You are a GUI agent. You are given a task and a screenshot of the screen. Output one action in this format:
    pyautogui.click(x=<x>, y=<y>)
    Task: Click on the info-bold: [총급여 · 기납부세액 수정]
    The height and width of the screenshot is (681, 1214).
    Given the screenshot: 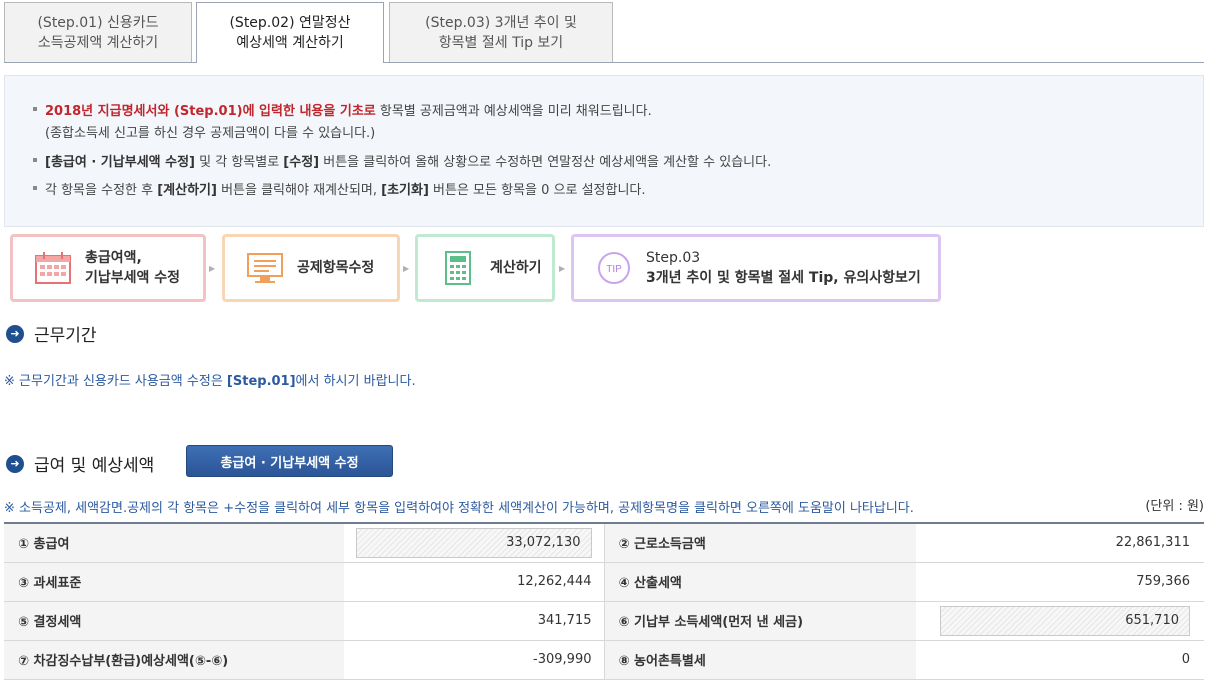 What is the action you would take?
    pyautogui.click(x=120, y=162)
    